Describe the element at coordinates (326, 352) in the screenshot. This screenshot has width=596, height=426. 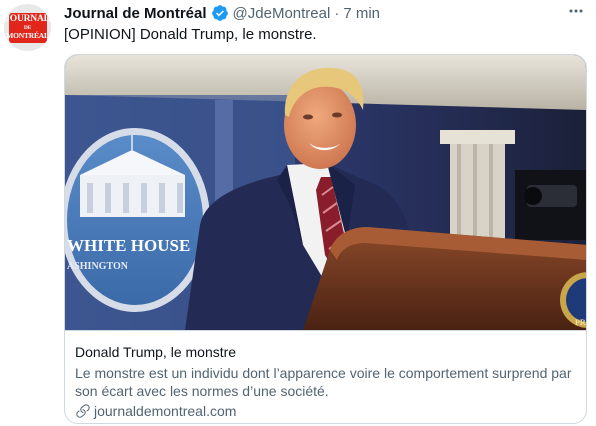
I see `card-title: Donald Trump, le monstre` at that location.